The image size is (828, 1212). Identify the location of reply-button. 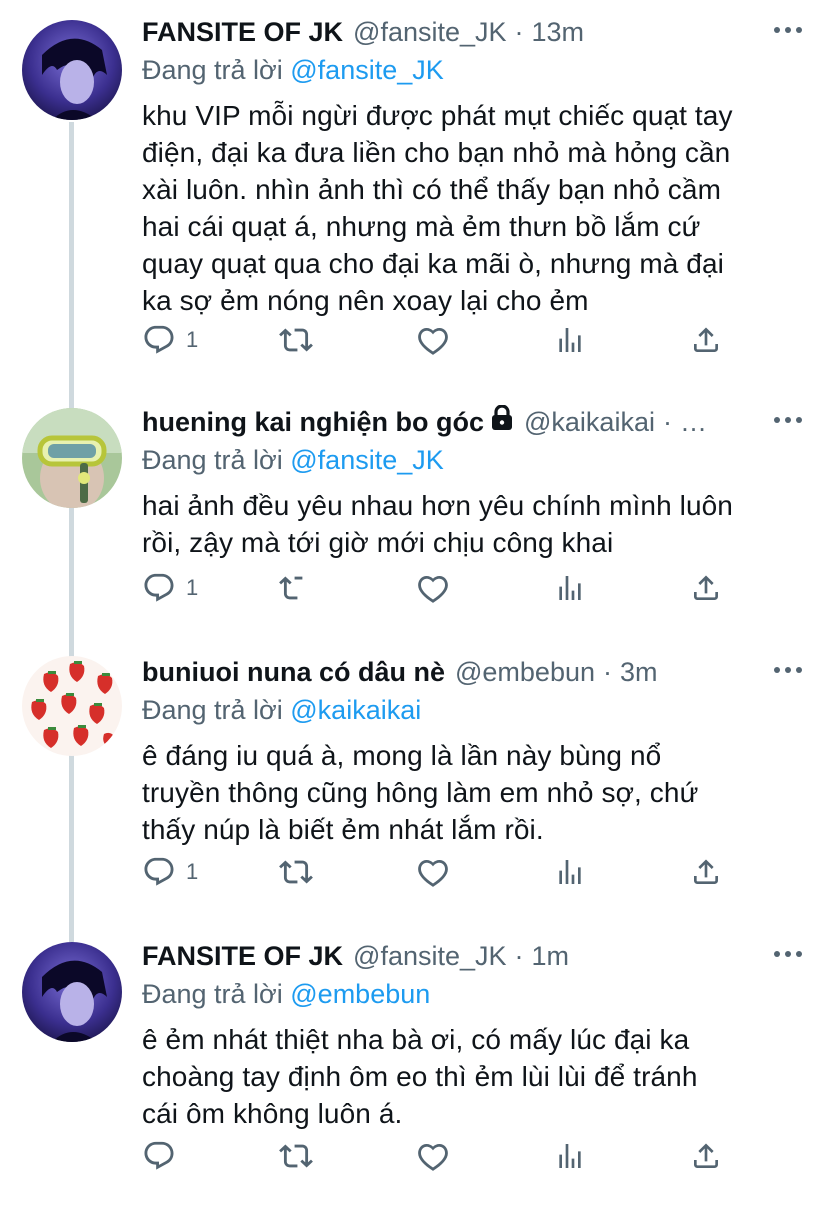
(164, 1156).